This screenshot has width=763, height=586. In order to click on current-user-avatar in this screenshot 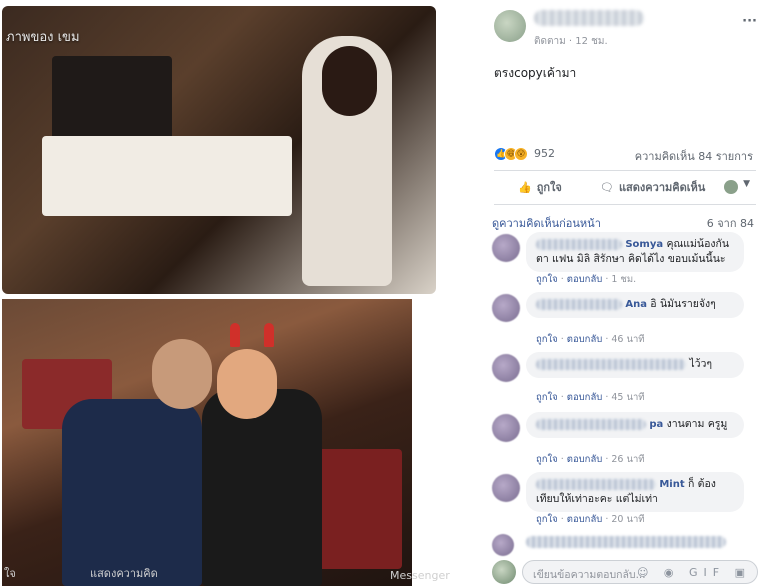, I will do `click(504, 572)`.